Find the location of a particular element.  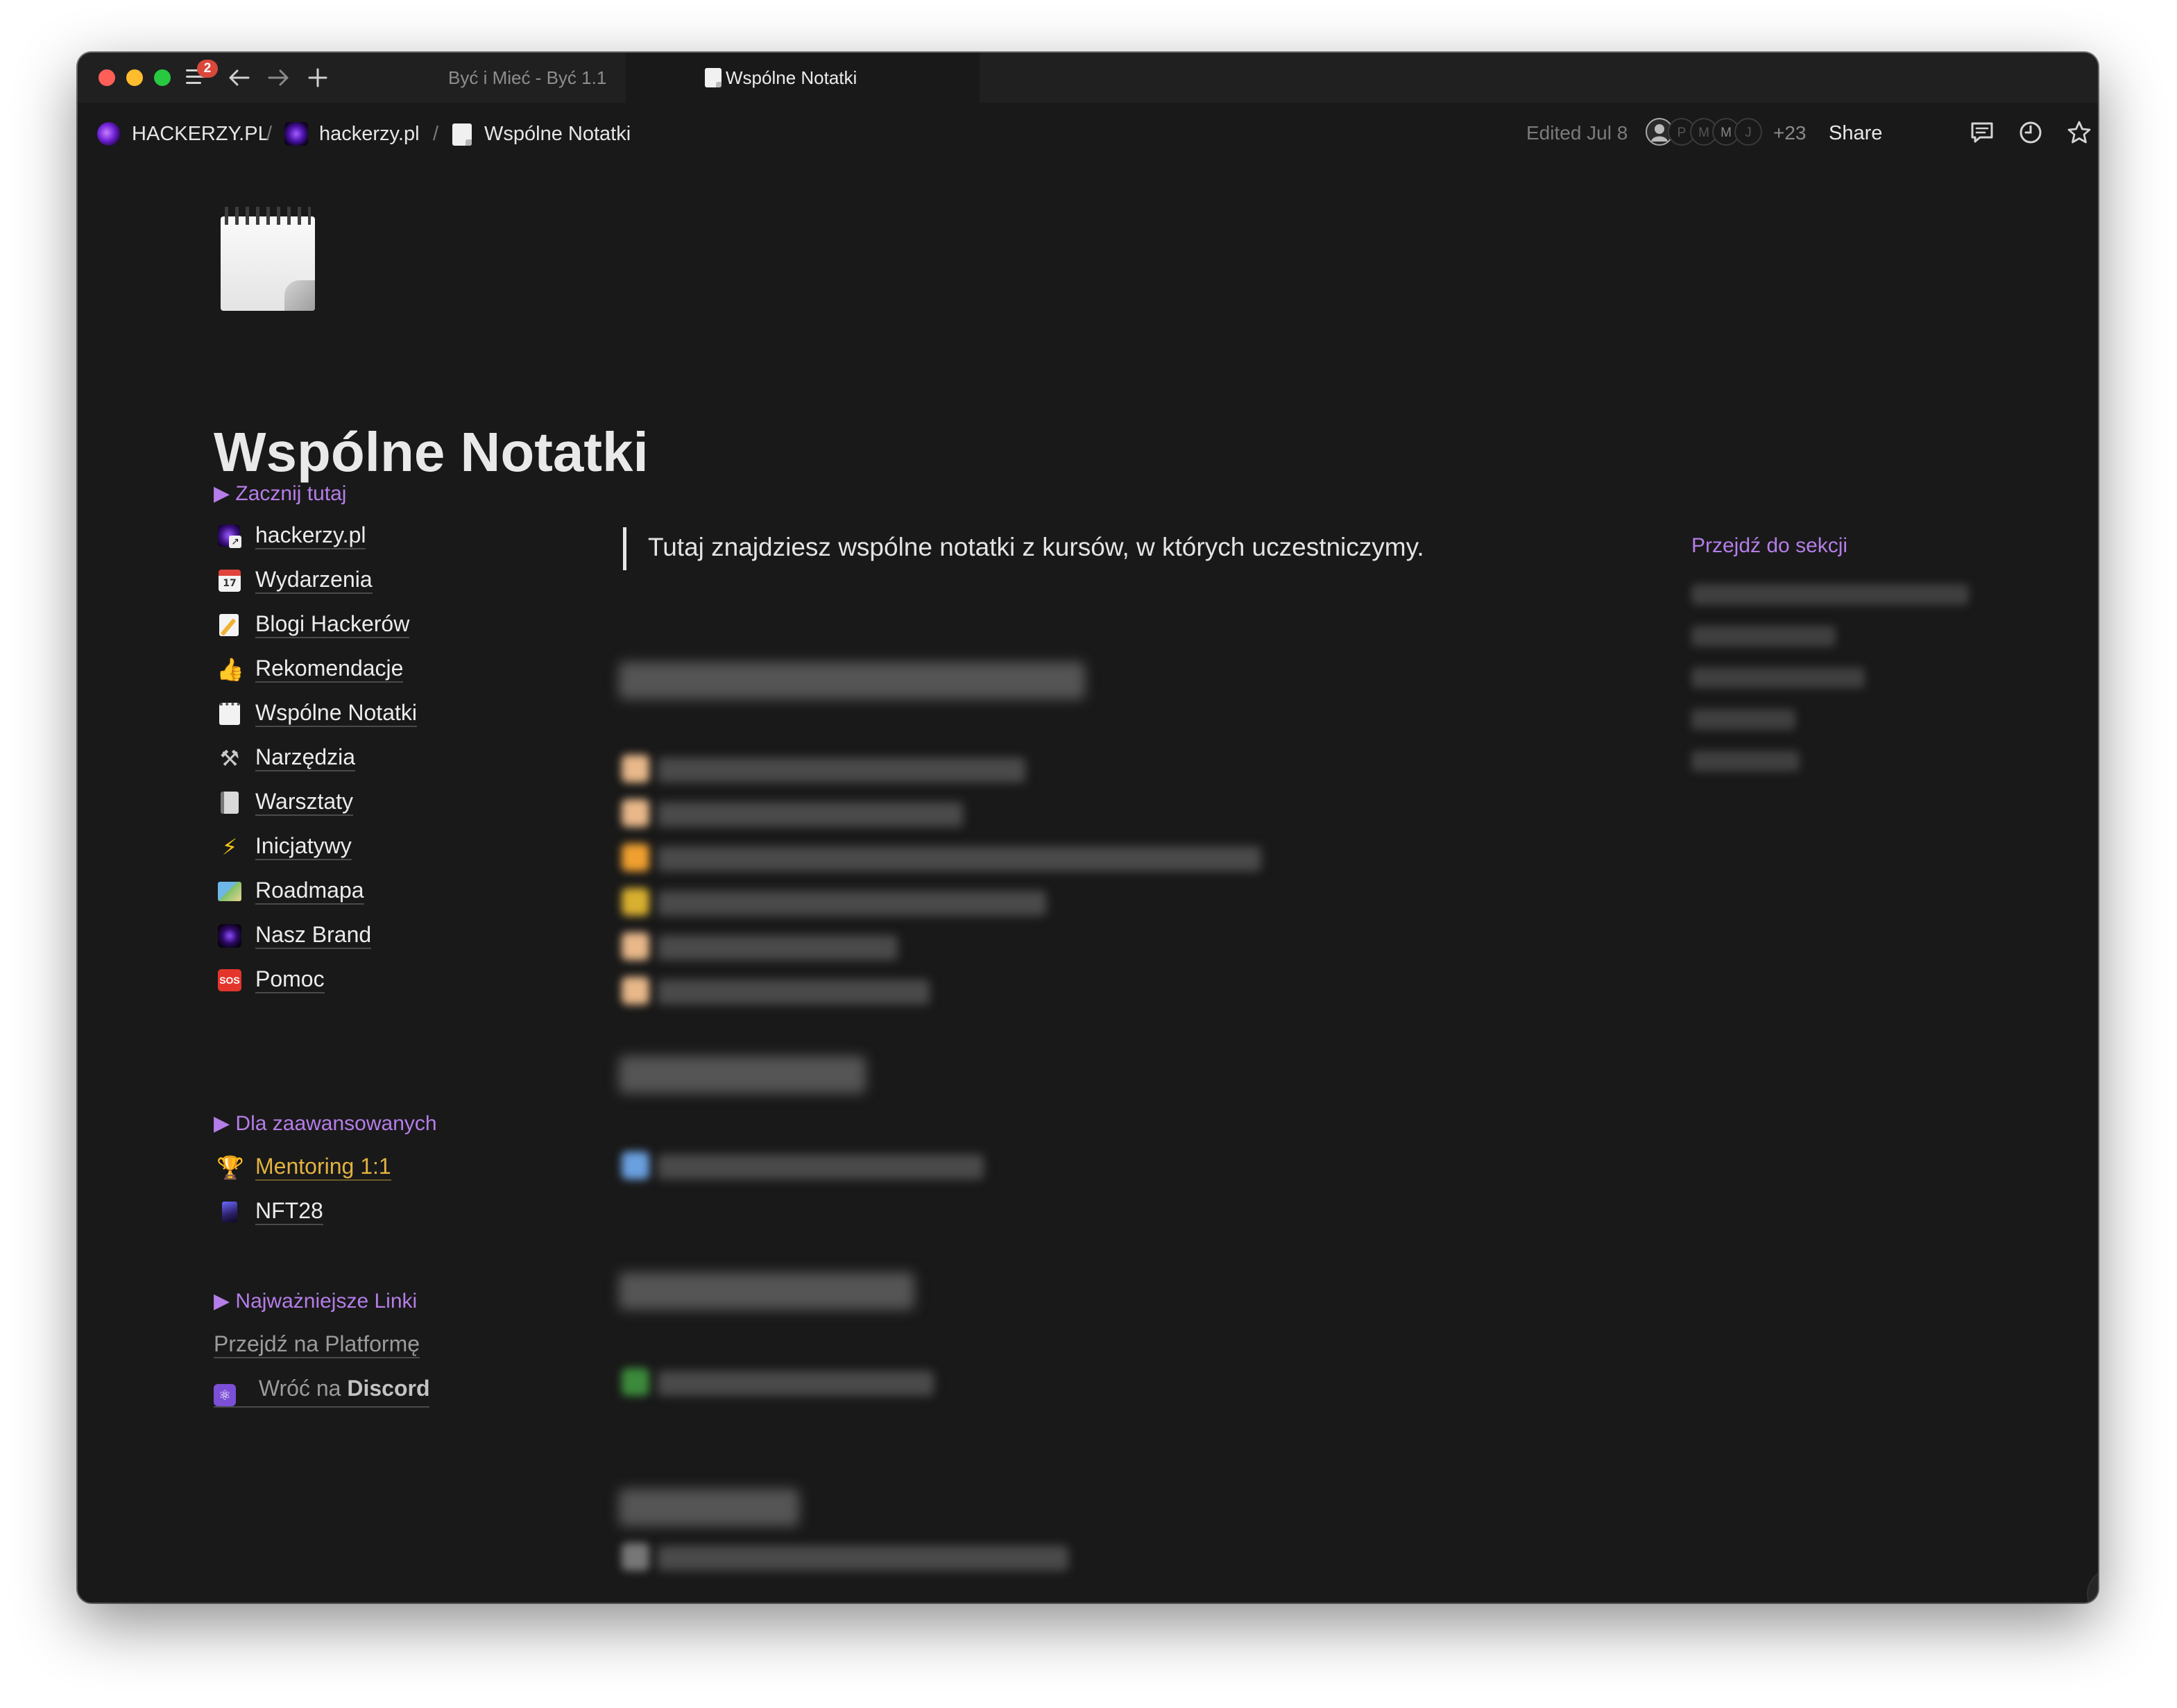

toc-heading: Przejdź do sekcji is located at coordinates (1769, 545).